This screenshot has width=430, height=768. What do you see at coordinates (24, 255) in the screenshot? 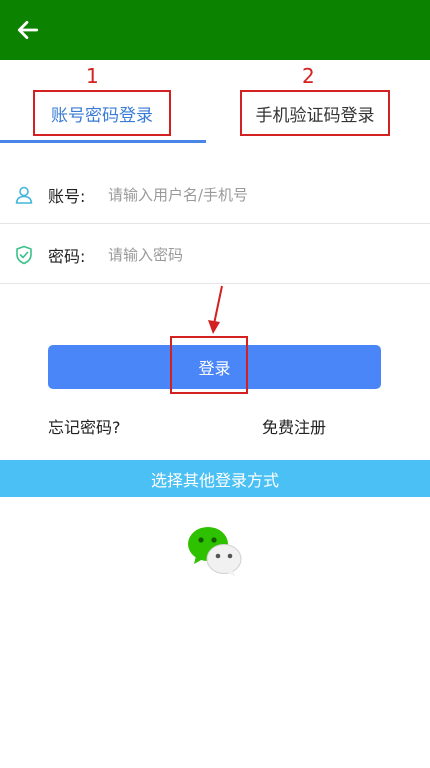
I see `shield-check-icon` at bounding box center [24, 255].